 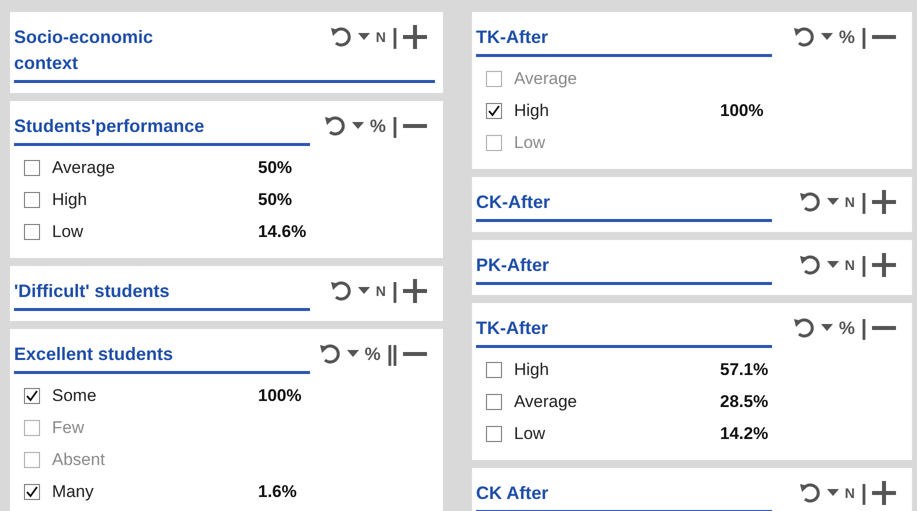 I want to click on option-percent: 14.6%, so click(x=283, y=232).